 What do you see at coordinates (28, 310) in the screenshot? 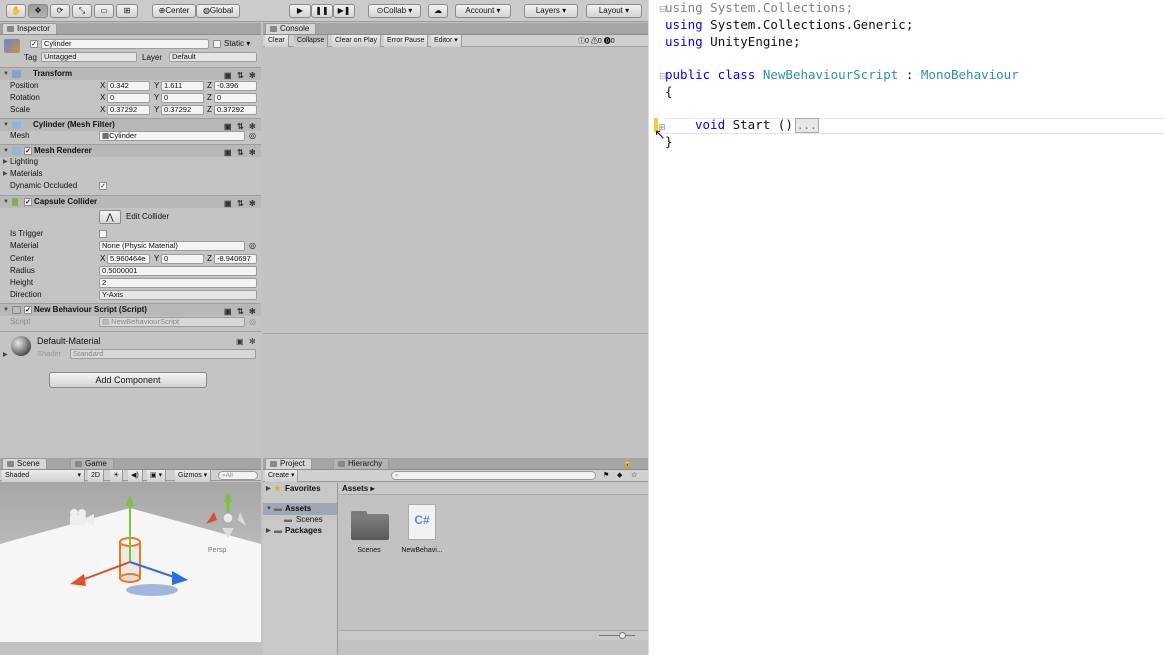
I see `script-enabled-checkbox: ✓` at bounding box center [28, 310].